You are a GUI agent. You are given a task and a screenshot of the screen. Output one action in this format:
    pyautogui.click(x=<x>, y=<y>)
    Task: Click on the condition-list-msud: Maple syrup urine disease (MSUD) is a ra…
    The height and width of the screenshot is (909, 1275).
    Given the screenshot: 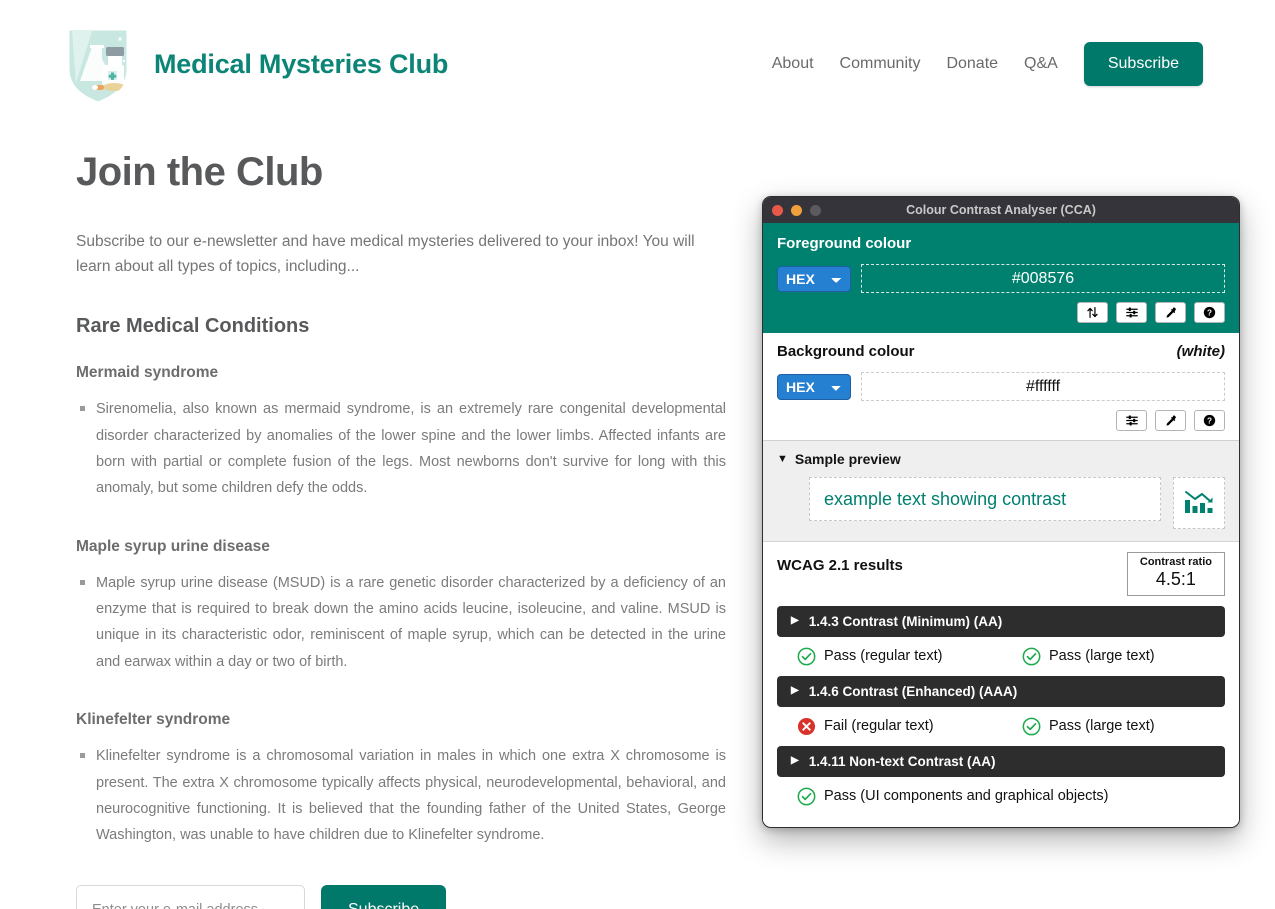 What is the action you would take?
    pyautogui.click(x=401, y=623)
    